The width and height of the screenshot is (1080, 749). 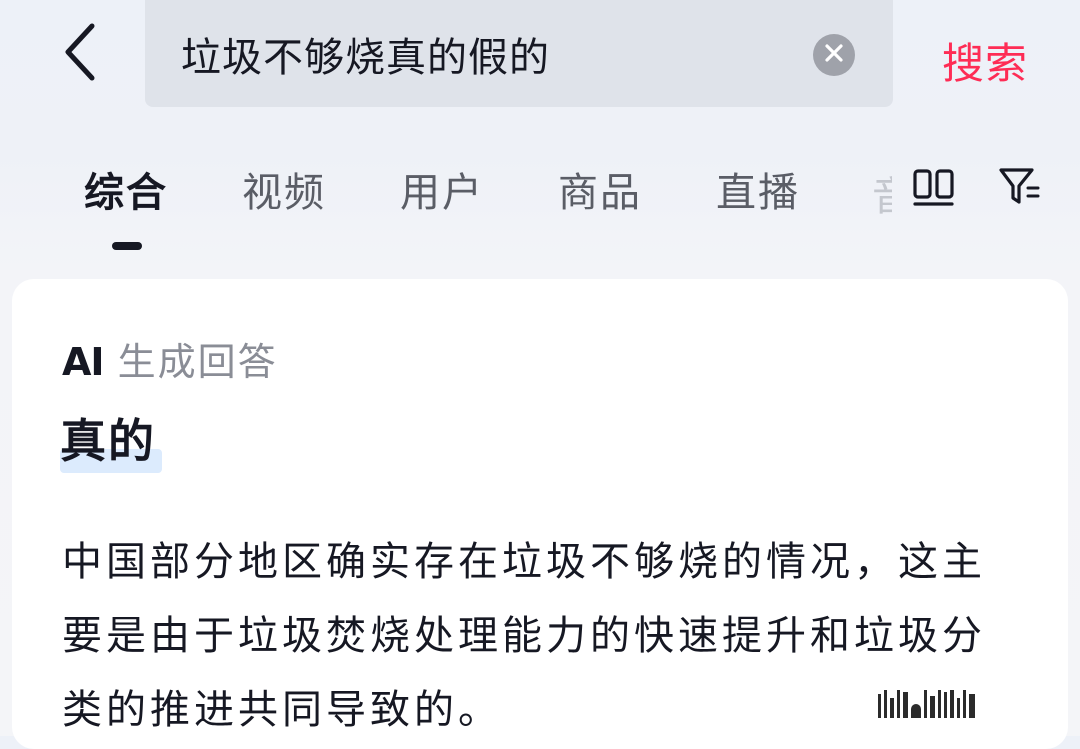 I want to click on back-button, so click(x=80, y=54).